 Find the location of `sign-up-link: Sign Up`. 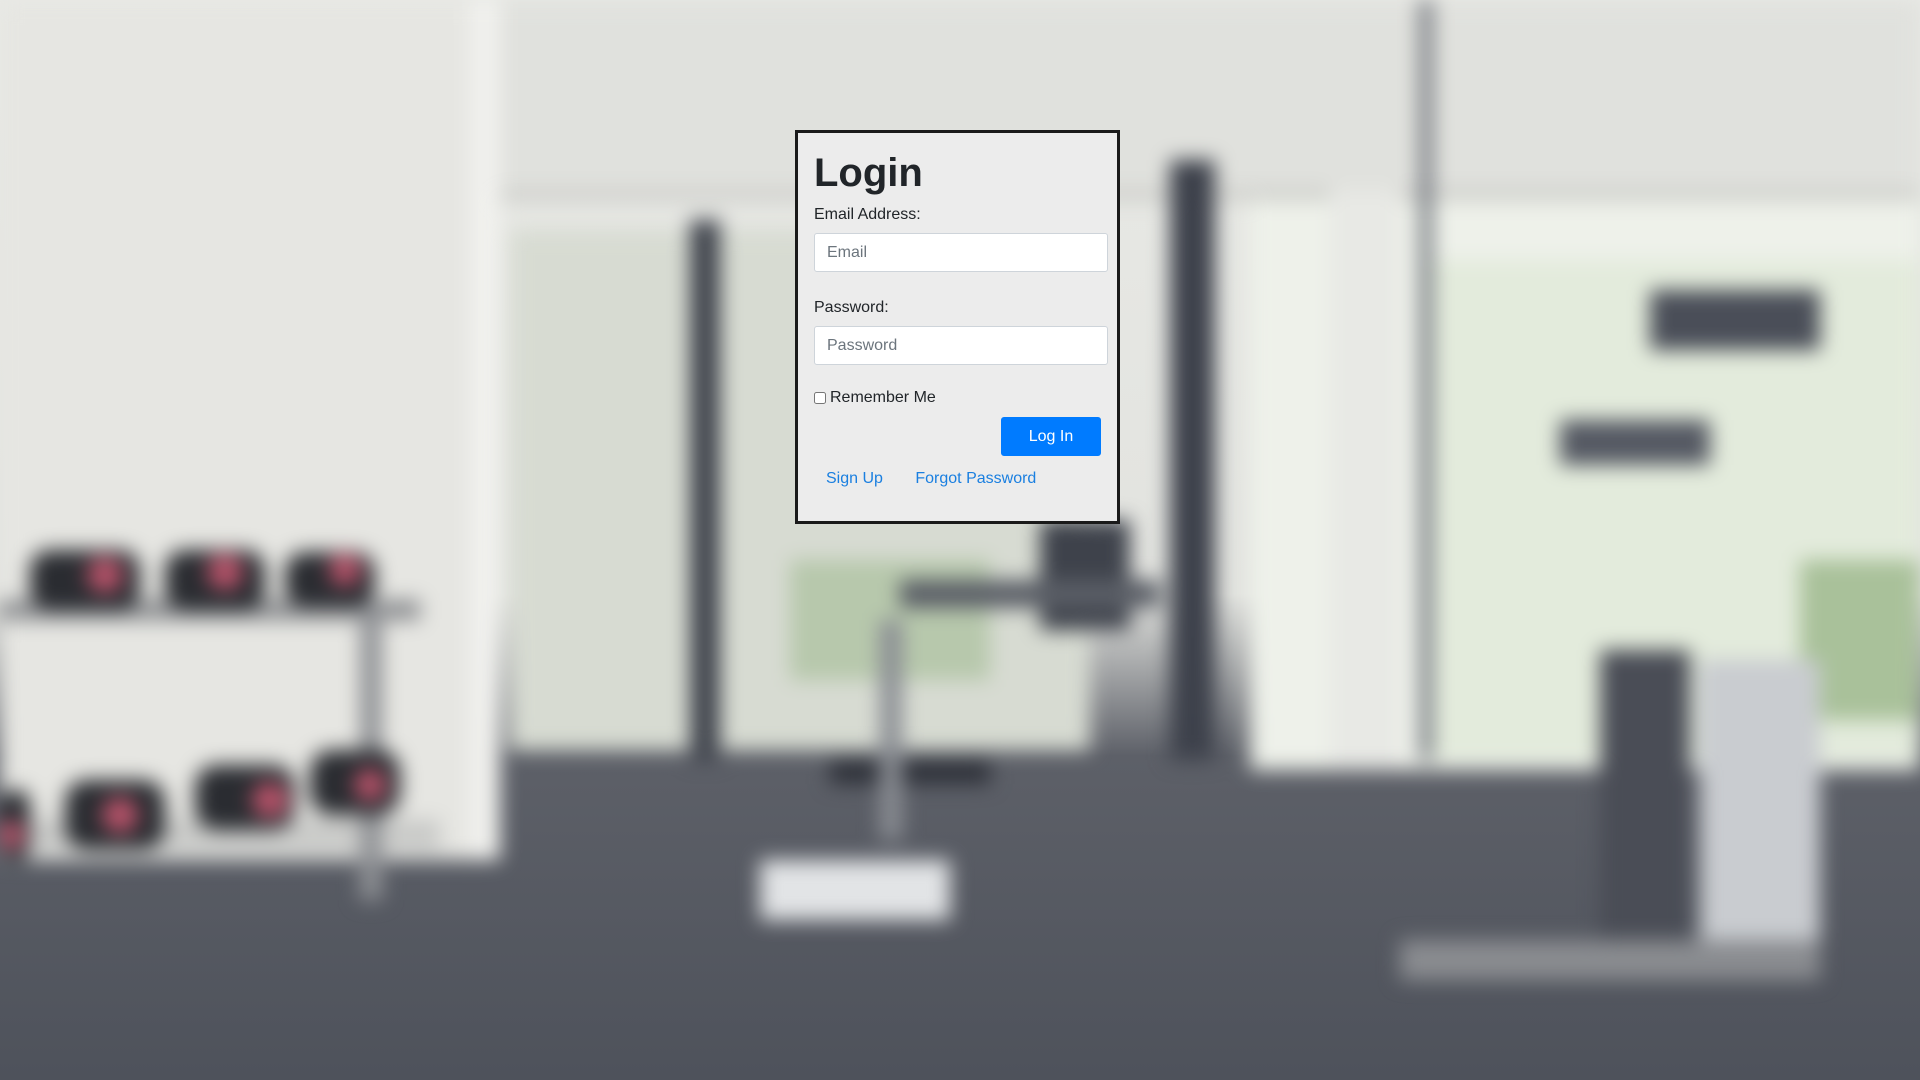

sign-up-link: Sign Up is located at coordinates (854, 478).